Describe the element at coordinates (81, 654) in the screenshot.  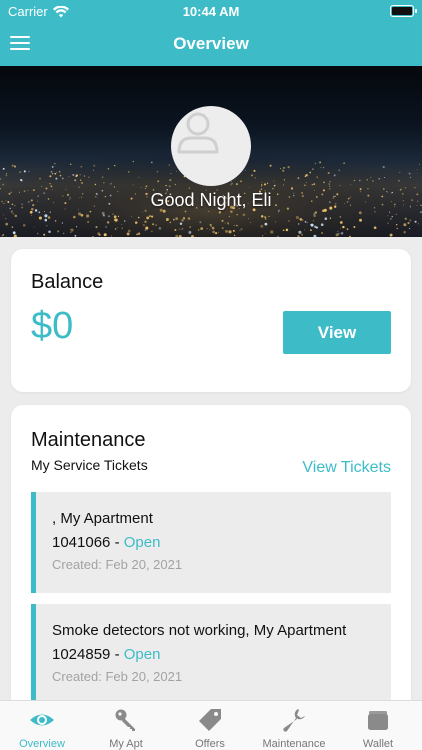
I see `ticket-number: 1024859` at that location.